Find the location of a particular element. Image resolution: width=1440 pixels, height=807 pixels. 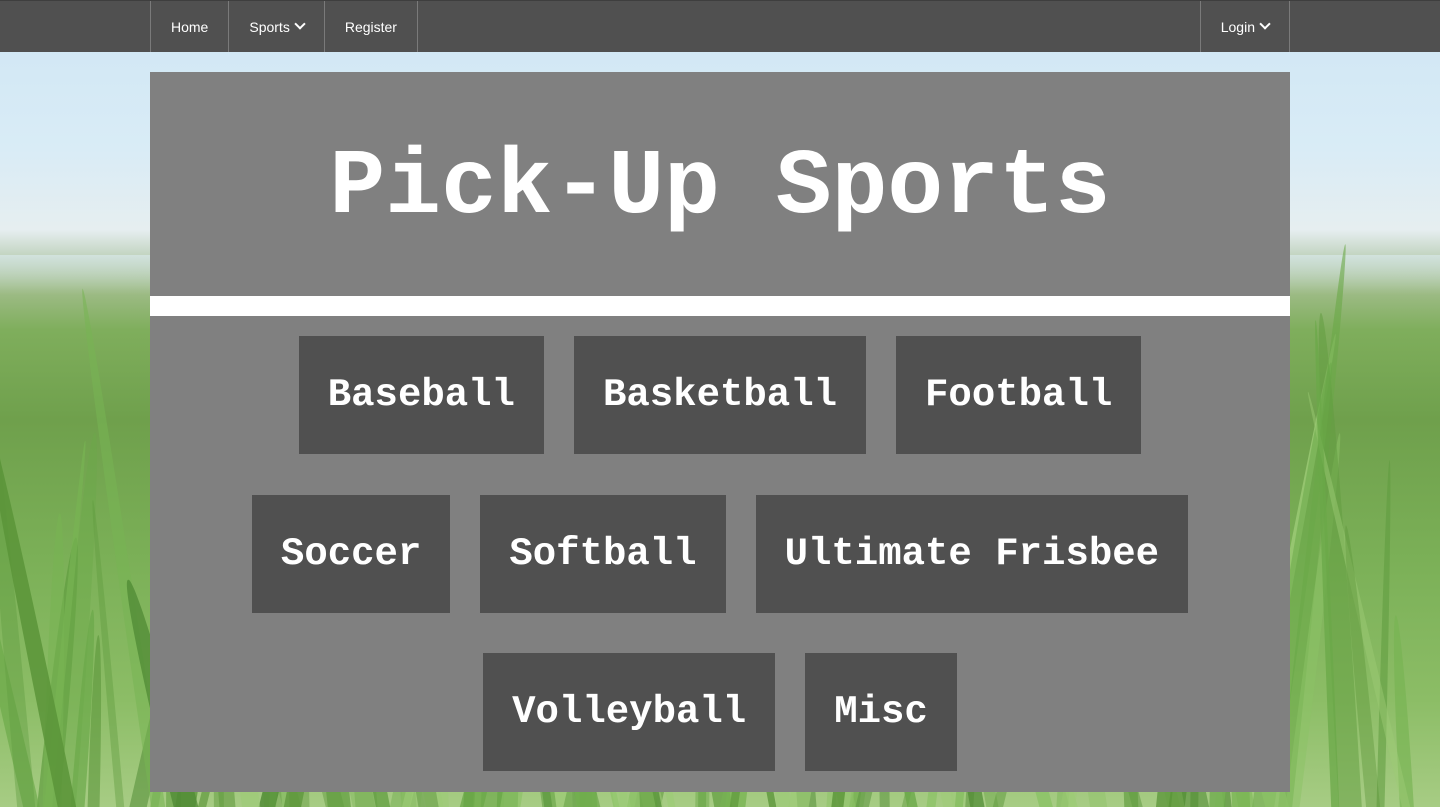

sports-row-2: Soccer Softball Ultimate Frisbee is located at coordinates (720, 554).